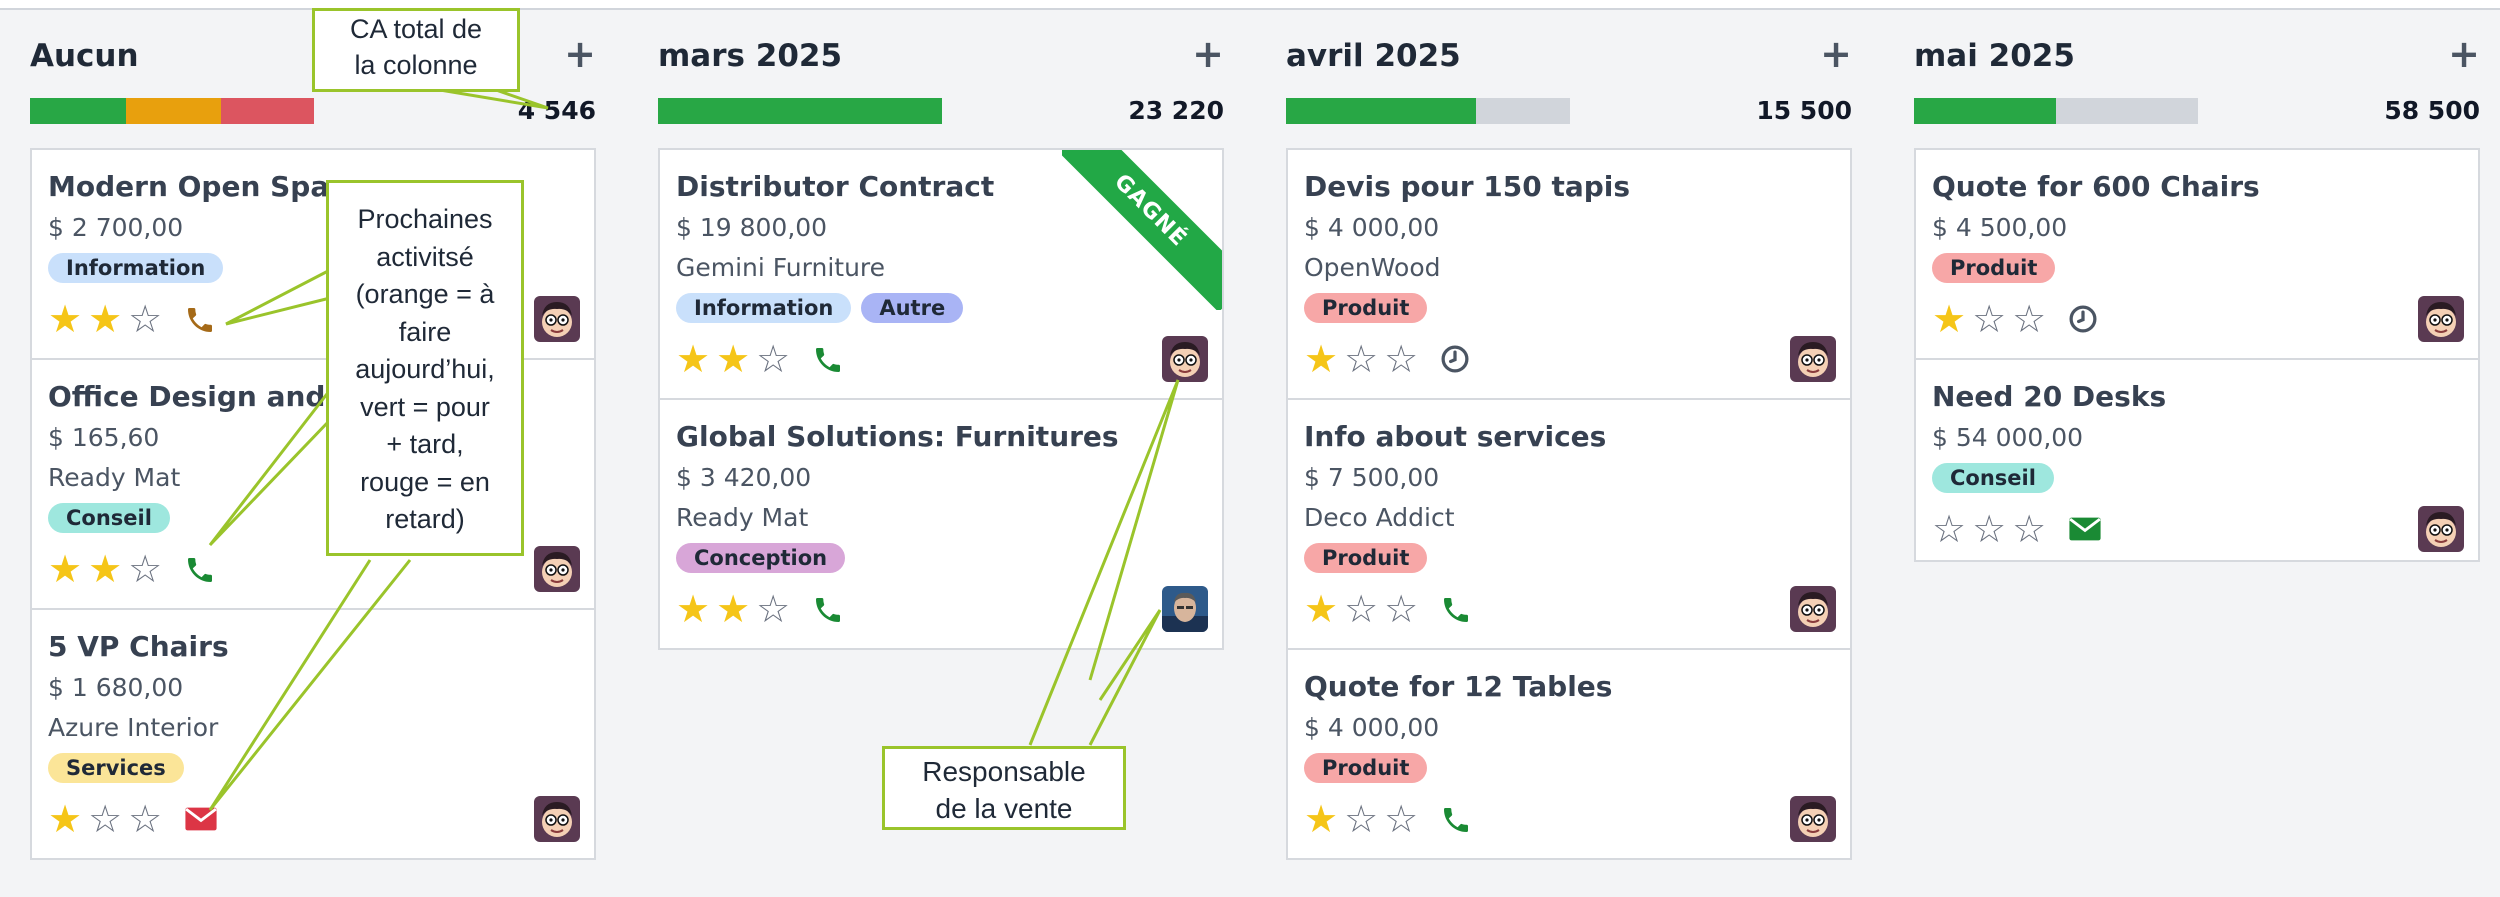  What do you see at coordinates (1993, 478) in the screenshot?
I see `card-tags: Conseil` at bounding box center [1993, 478].